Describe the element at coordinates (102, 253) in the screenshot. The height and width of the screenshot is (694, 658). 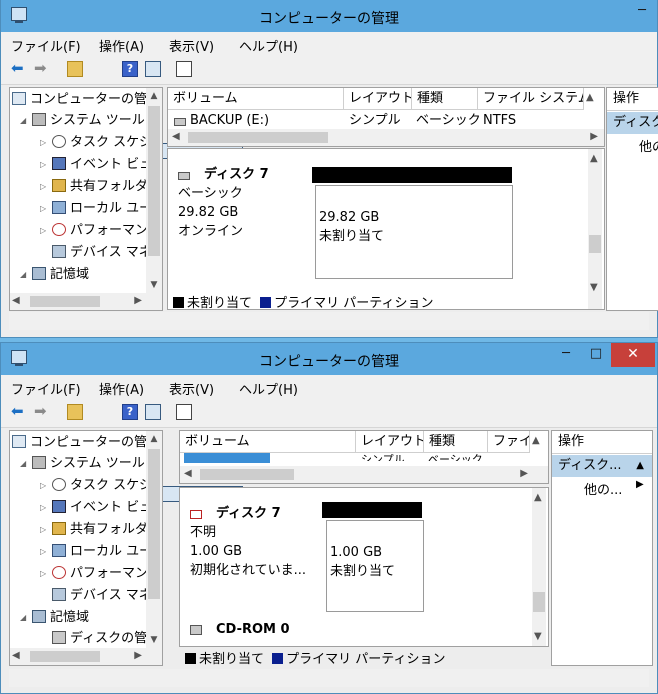
I see `tree-node-device-manager: デバイス マネ` at that location.